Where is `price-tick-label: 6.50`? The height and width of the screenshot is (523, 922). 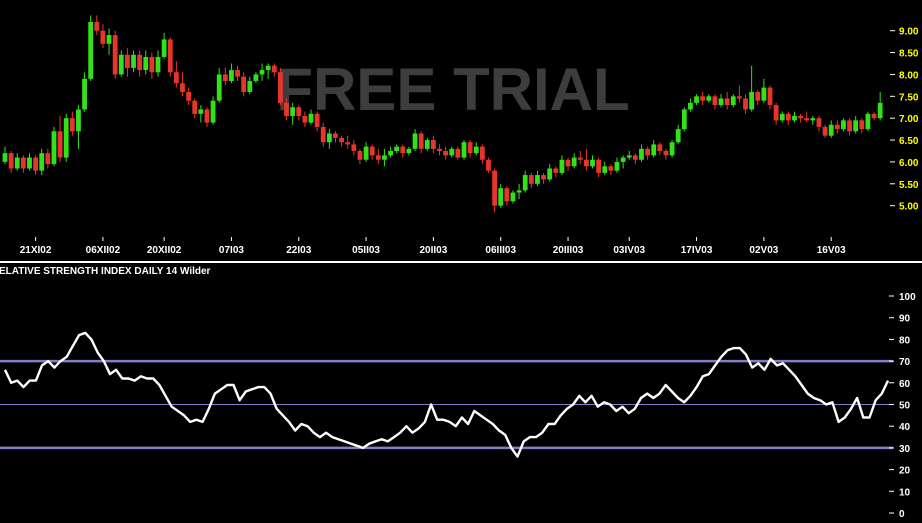 price-tick-label: 6.50 is located at coordinates (909, 141).